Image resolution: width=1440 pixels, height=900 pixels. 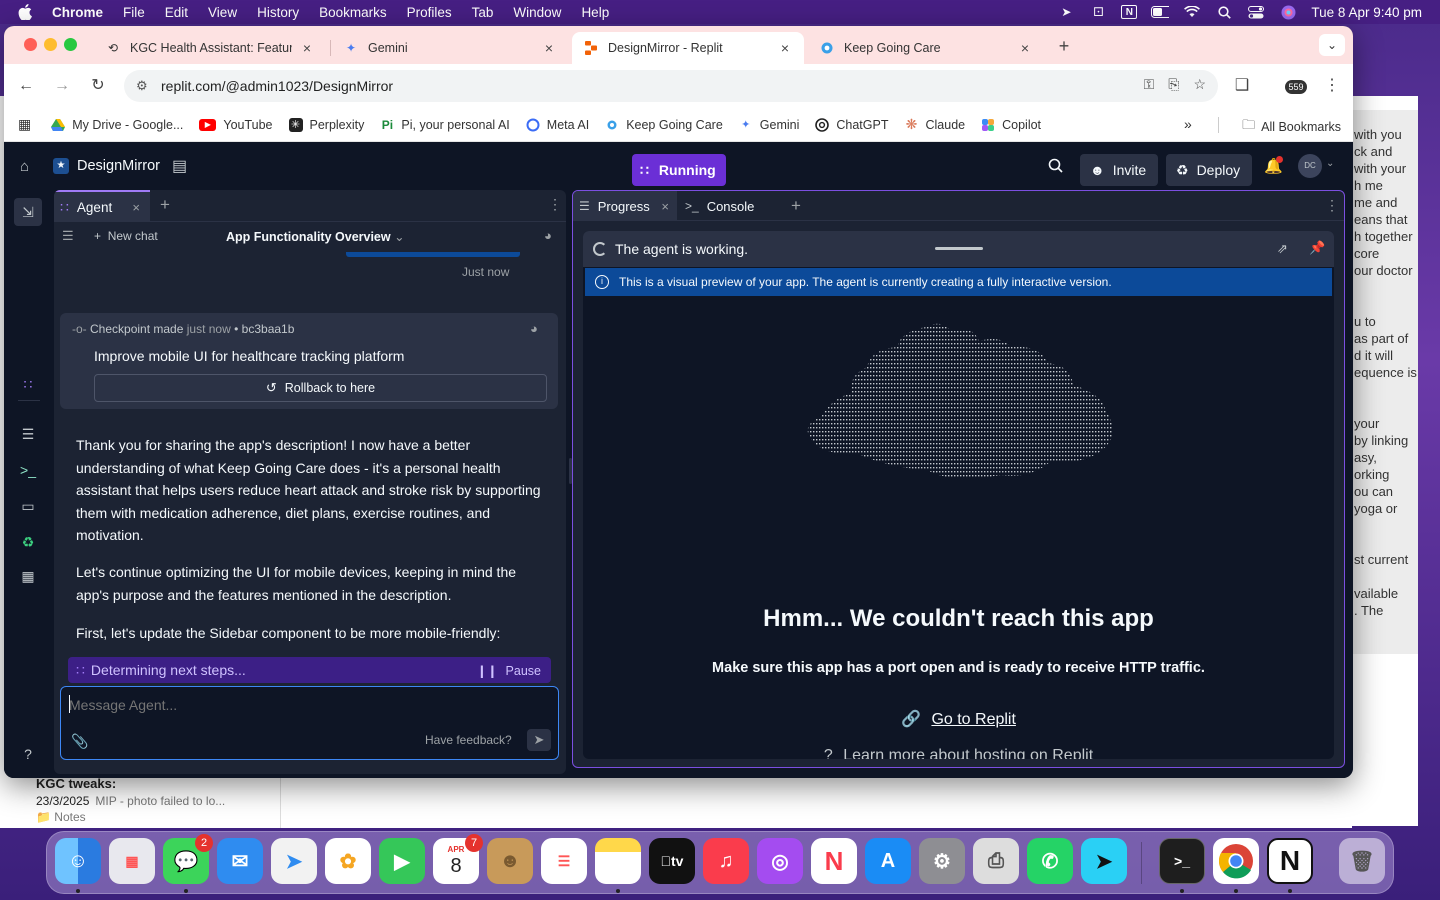 I want to click on news-icon: N, so click(x=834, y=861).